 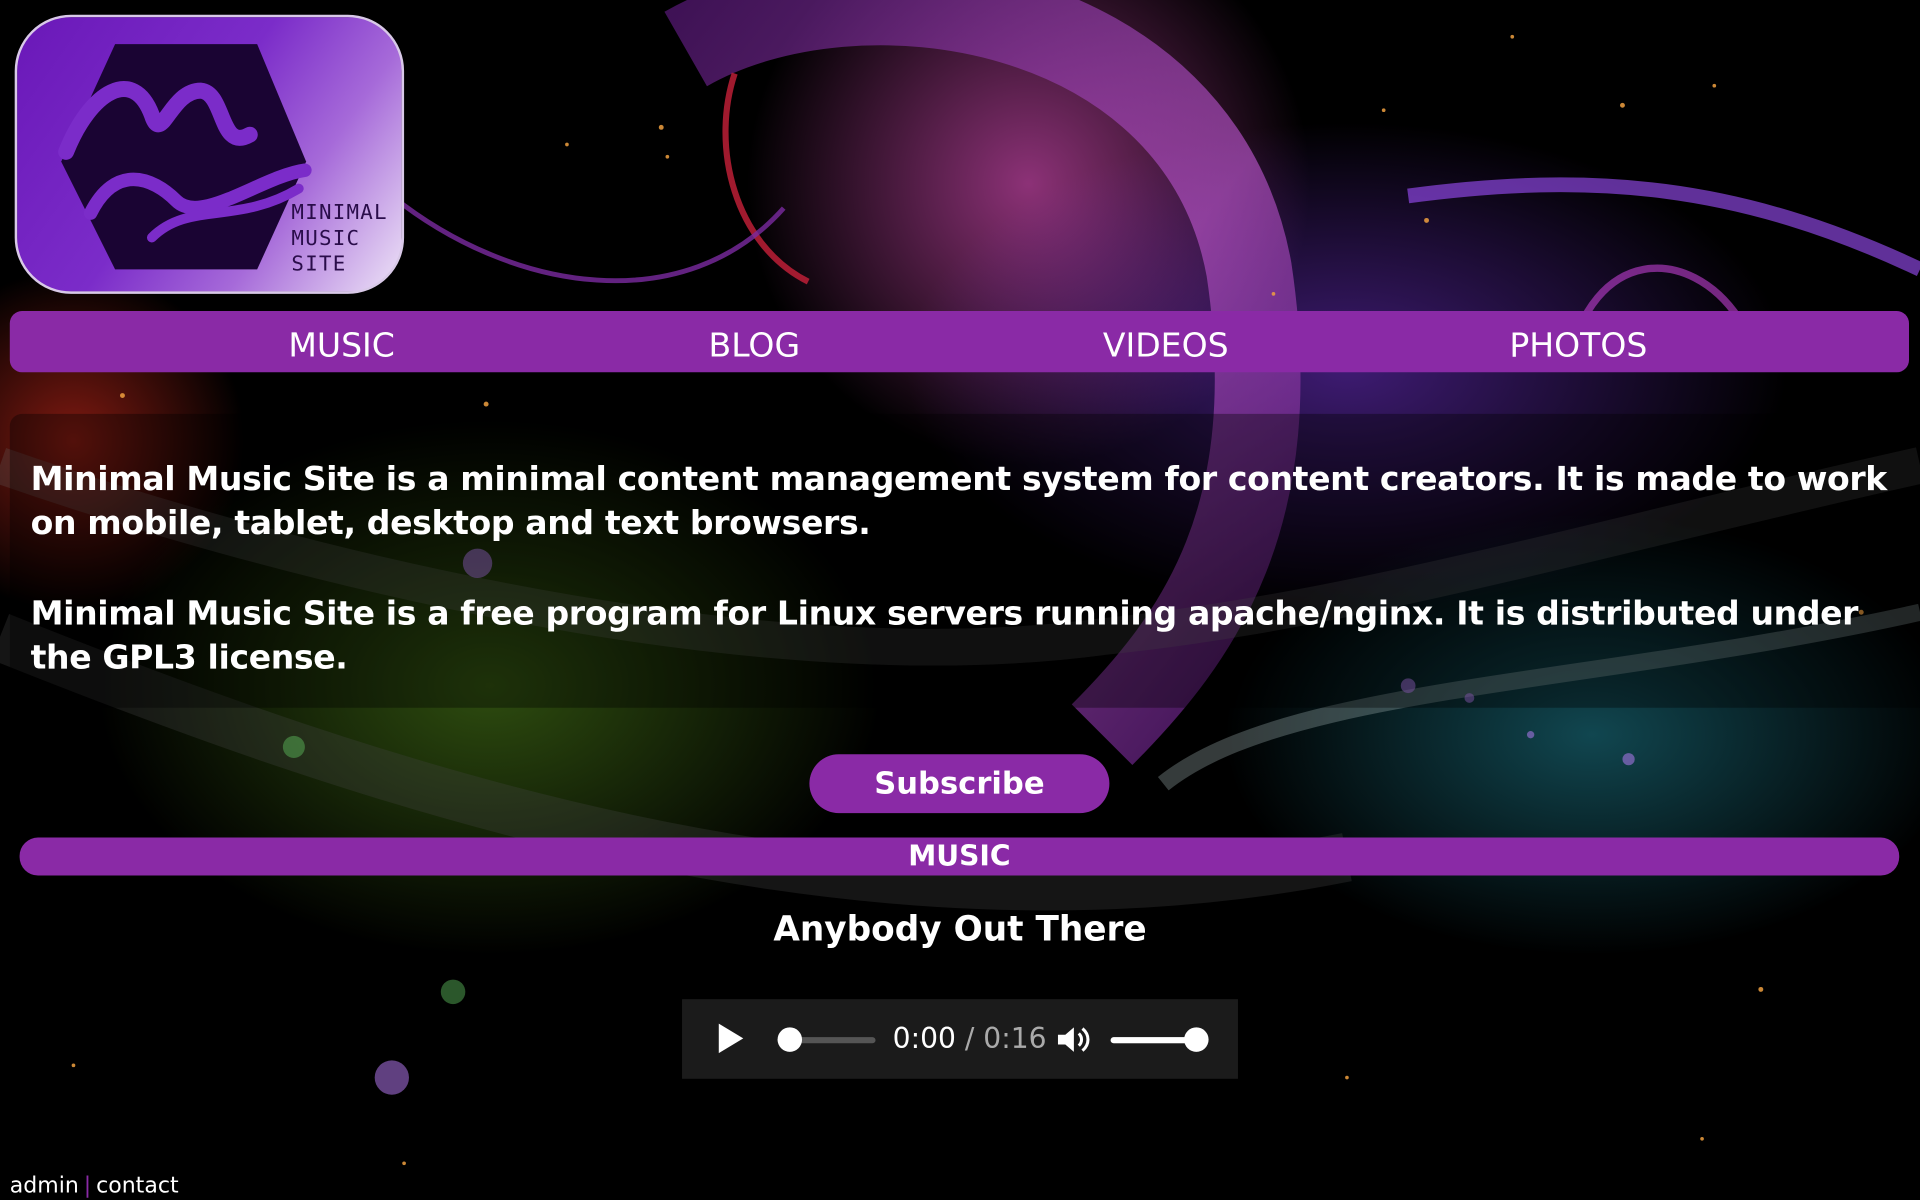 I want to click on volume-slider, so click(x=1159, y=1039).